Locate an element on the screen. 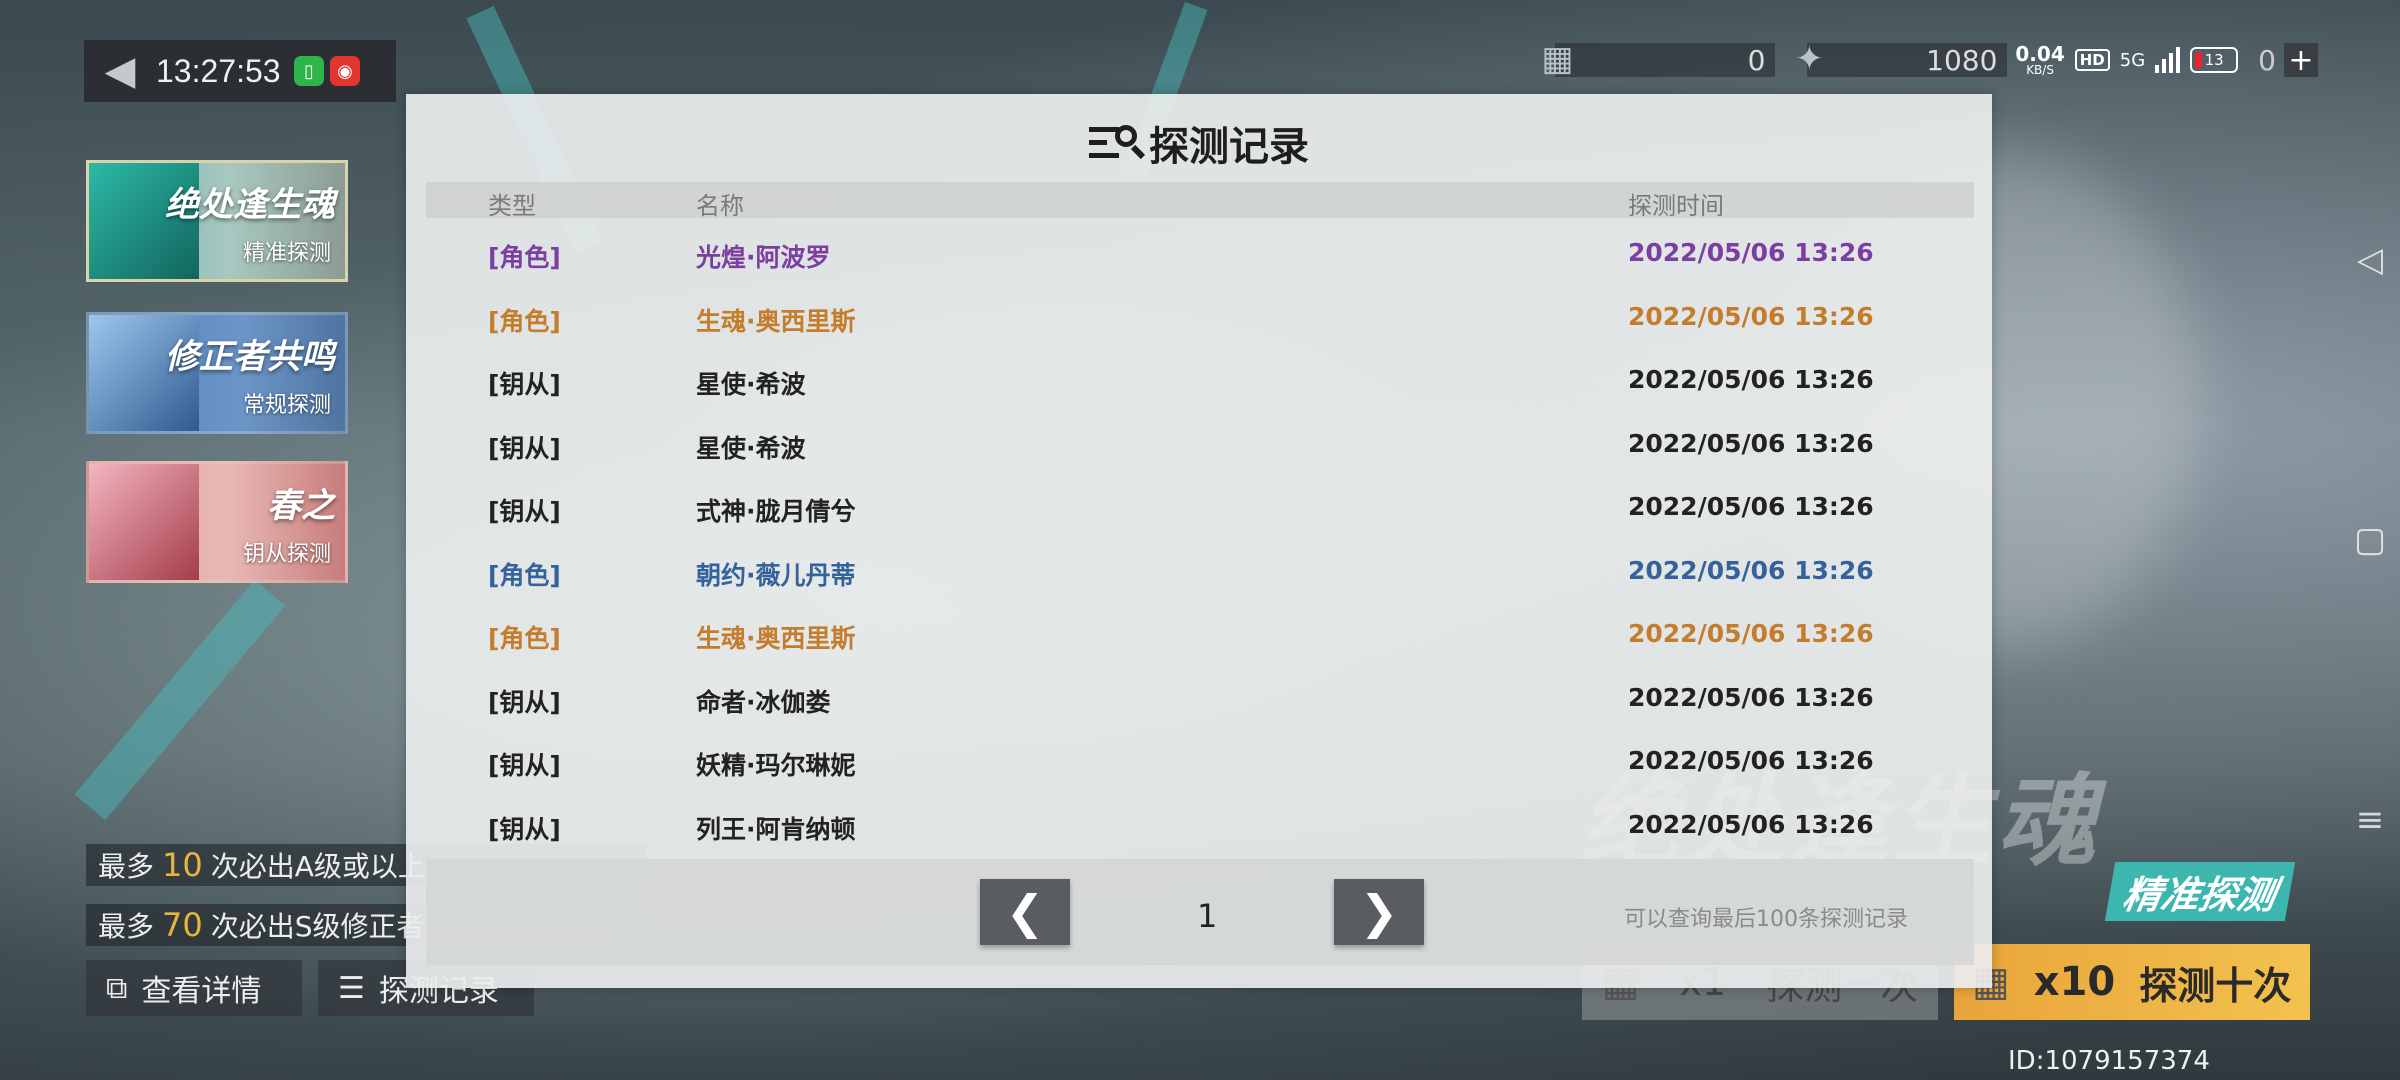  table-row: [钥从] 式神·胧月倩兮 2022/05/06 13:26 is located at coordinates (1200, 510).